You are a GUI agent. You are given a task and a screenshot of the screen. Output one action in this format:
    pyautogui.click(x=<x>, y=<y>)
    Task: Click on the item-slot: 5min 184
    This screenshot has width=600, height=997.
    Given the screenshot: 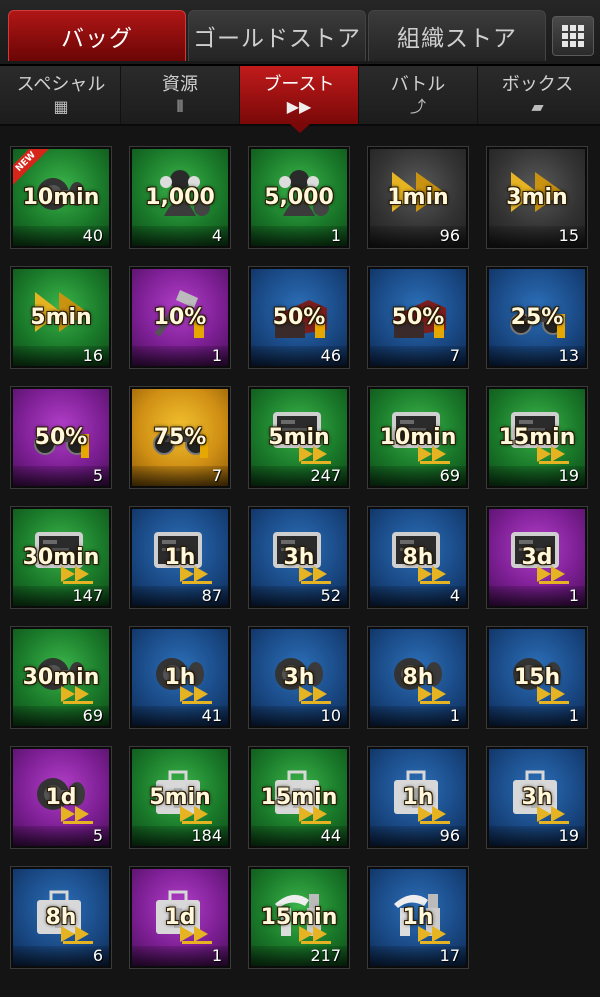 What is the action you would take?
    pyautogui.click(x=180, y=797)
    